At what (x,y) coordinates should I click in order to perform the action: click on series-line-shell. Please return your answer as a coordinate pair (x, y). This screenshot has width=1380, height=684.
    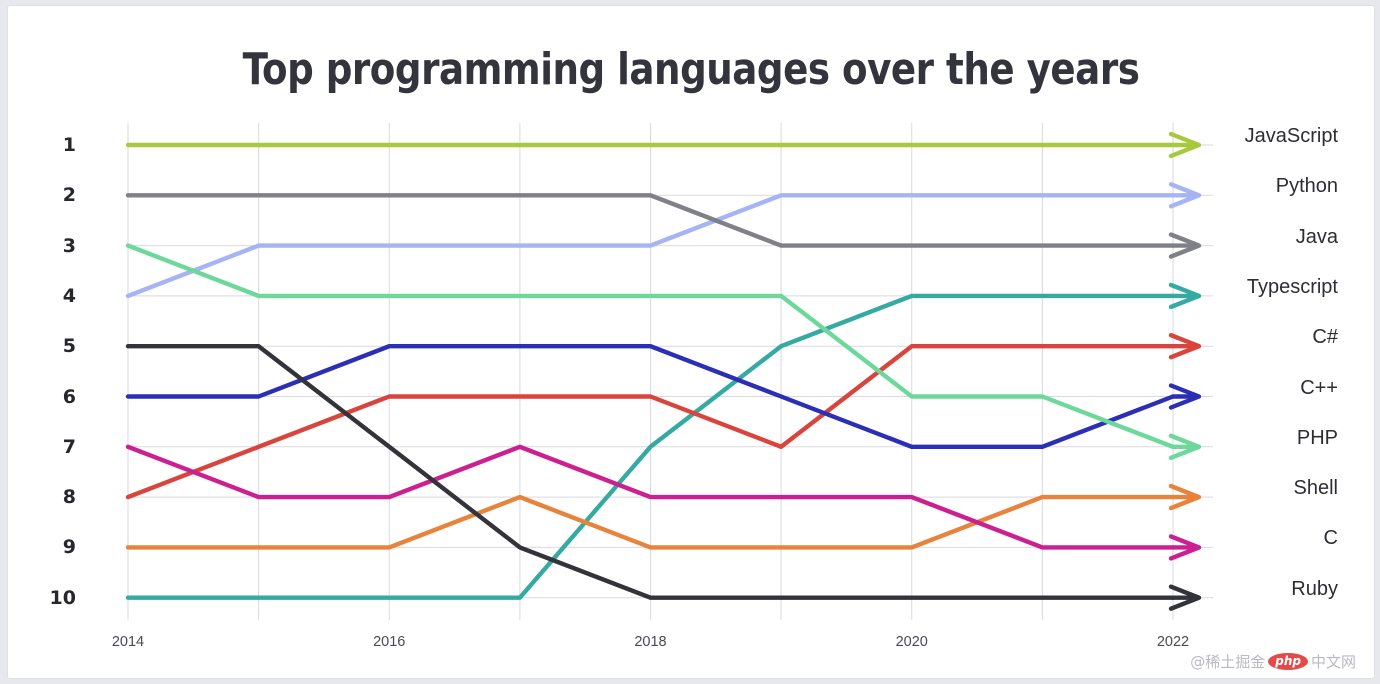
    Looking at the image, I should click on (650, 522).